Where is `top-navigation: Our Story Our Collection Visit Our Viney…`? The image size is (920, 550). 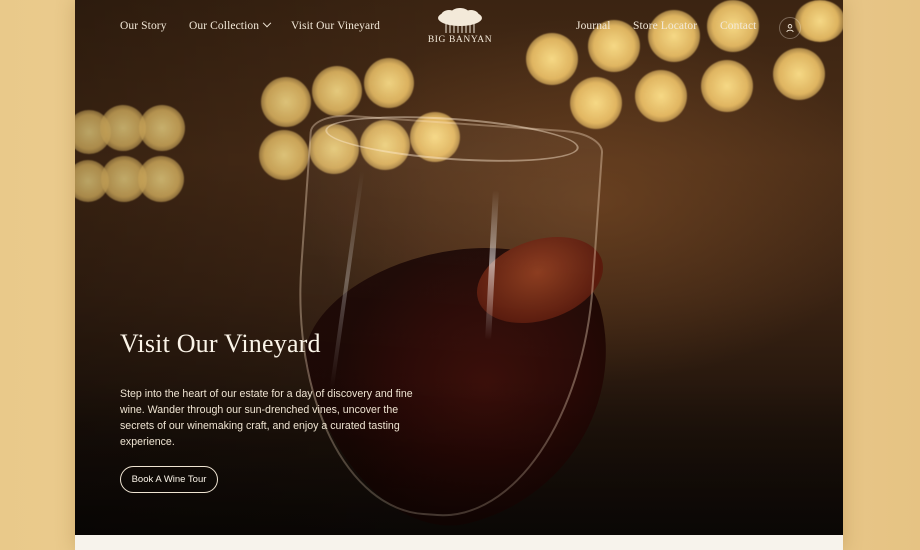 top-navigation: Our Story Our Collection Visit Our Viney… is located at coordinates (459, 28).